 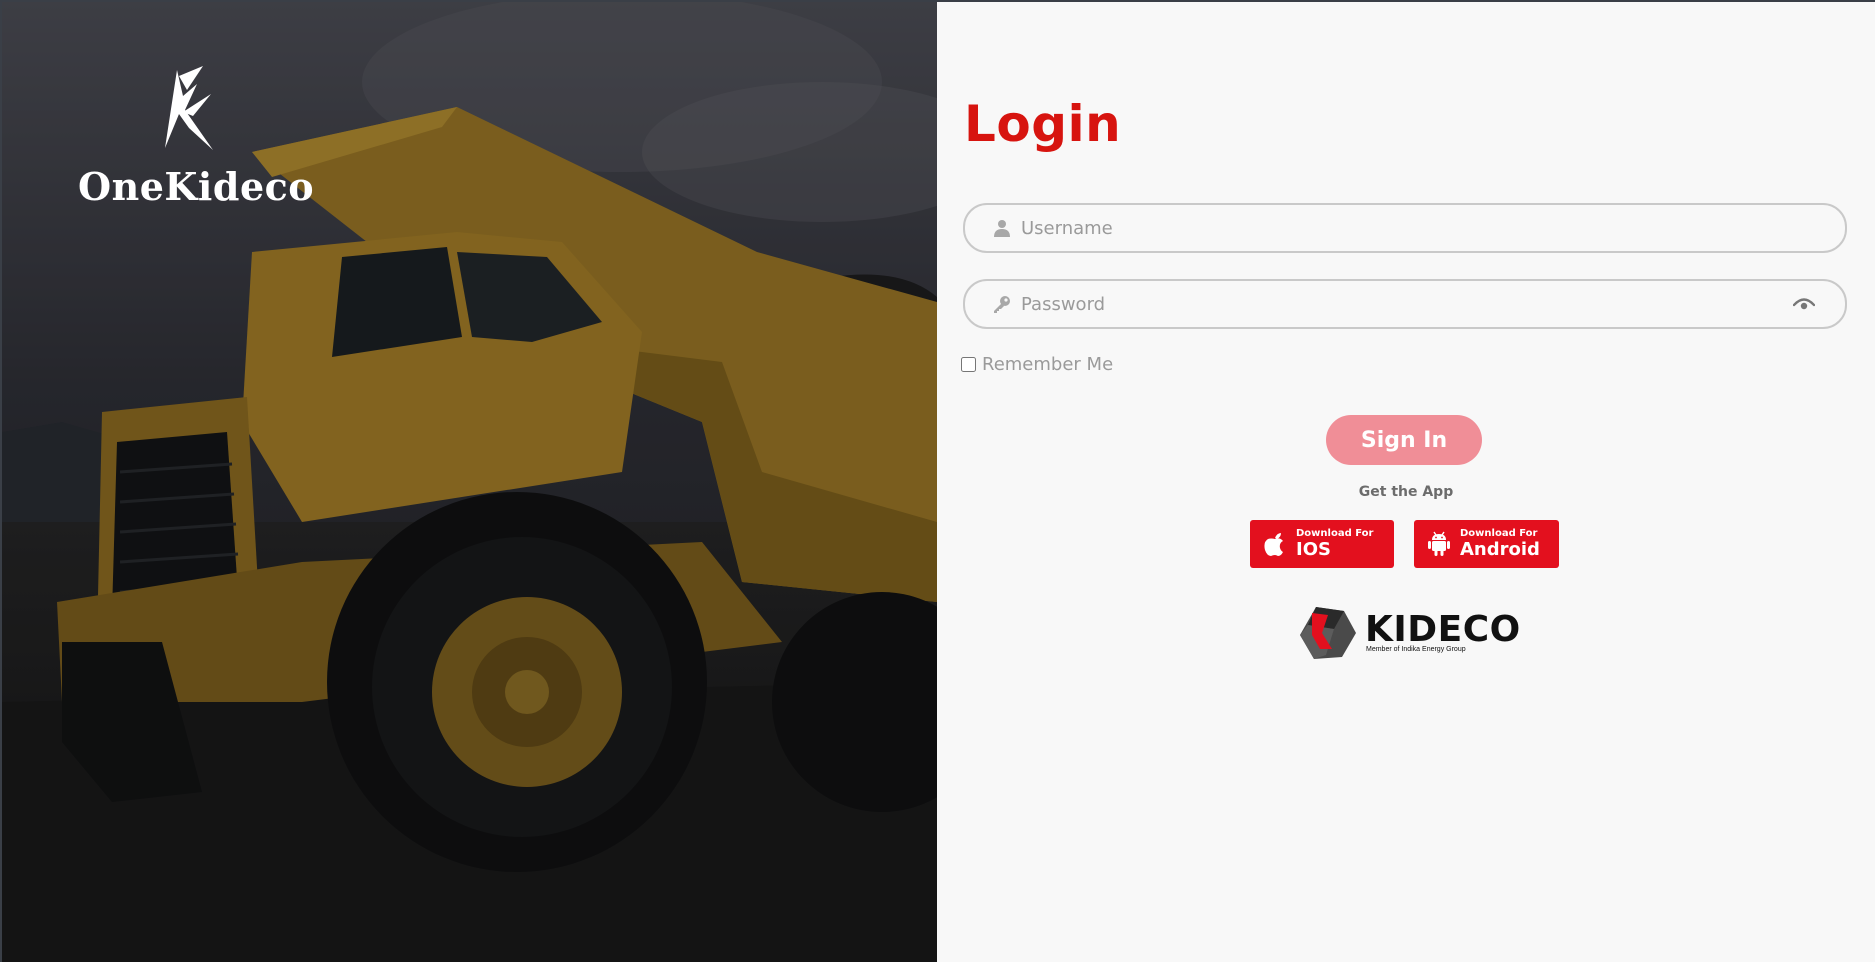 I want to click on username-input, so click(x=1433, y=228).